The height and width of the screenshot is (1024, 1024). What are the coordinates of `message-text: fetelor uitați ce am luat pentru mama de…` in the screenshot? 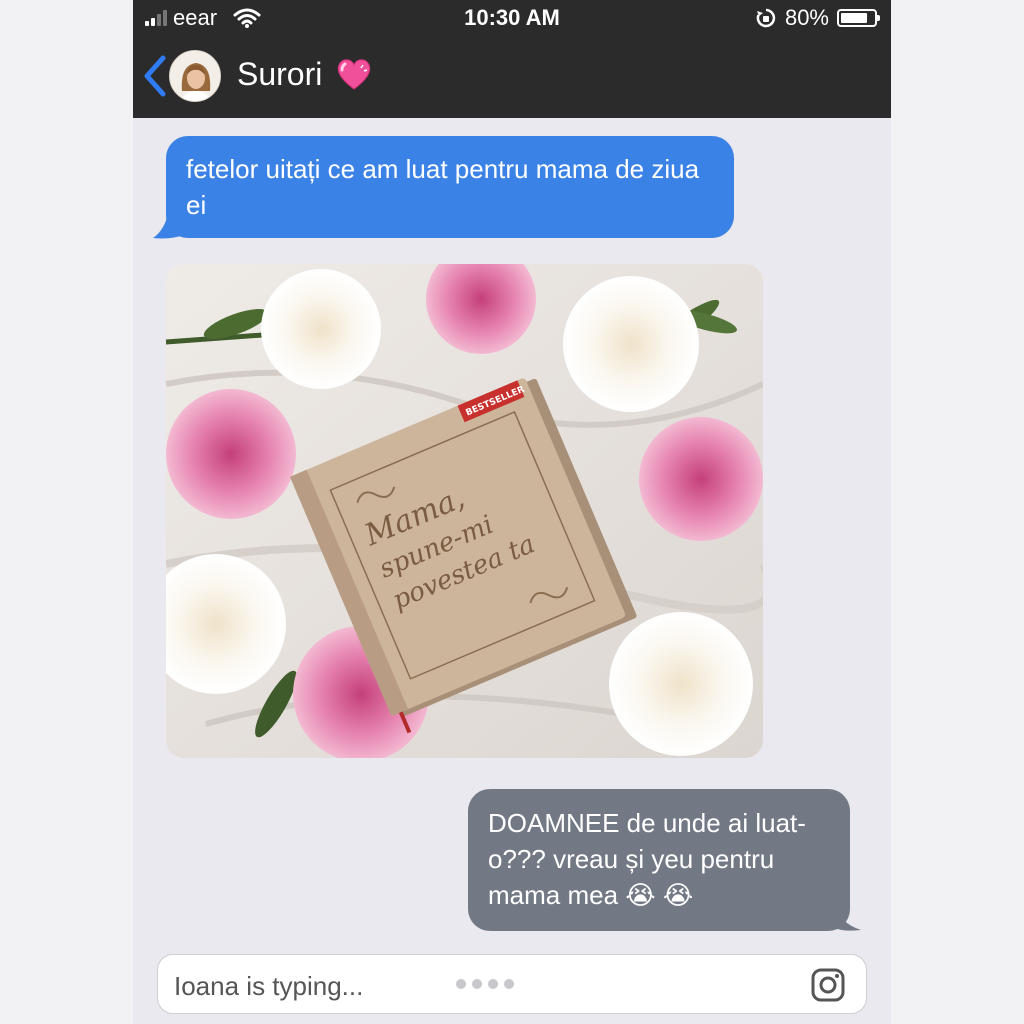 It's located at (443, 187).